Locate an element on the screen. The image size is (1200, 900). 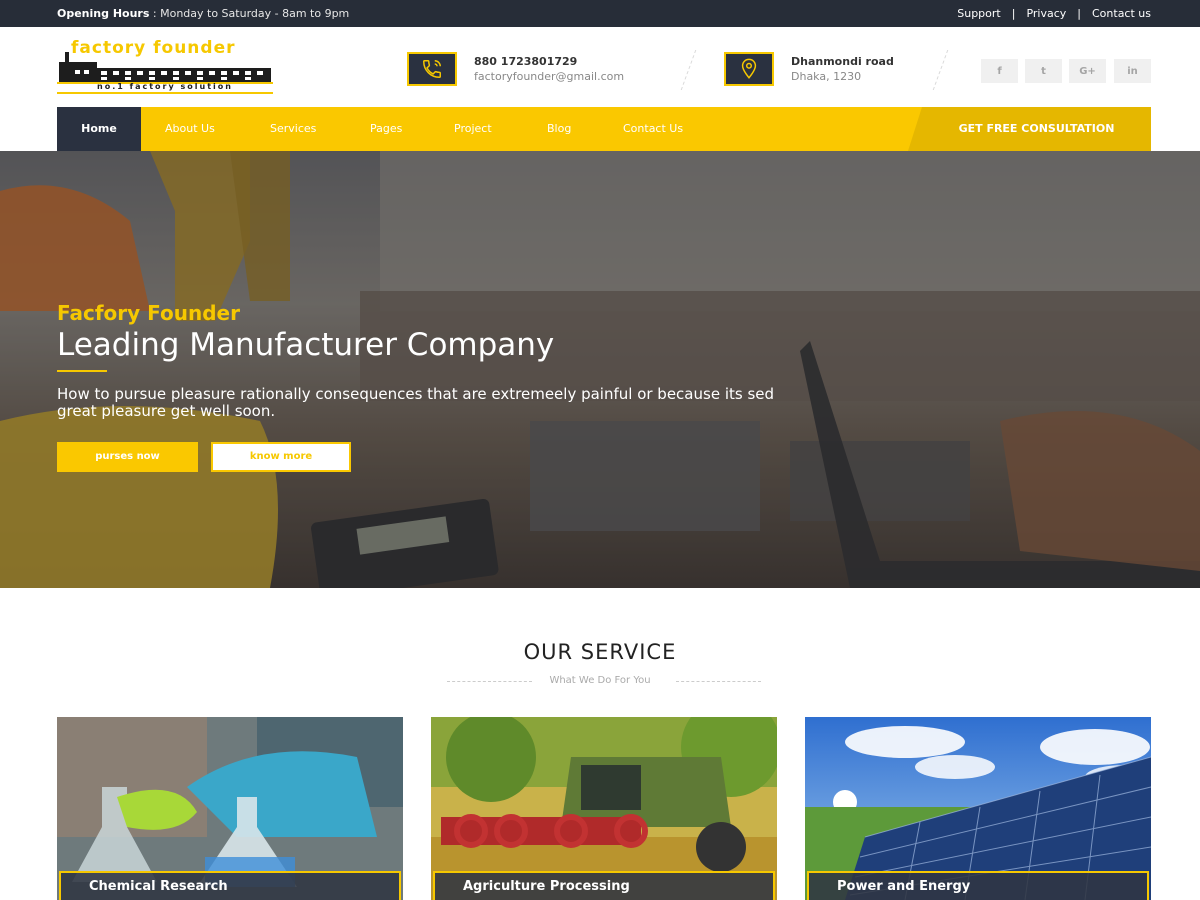
card-title: Power and Energy is located at coordinates (978, 885).